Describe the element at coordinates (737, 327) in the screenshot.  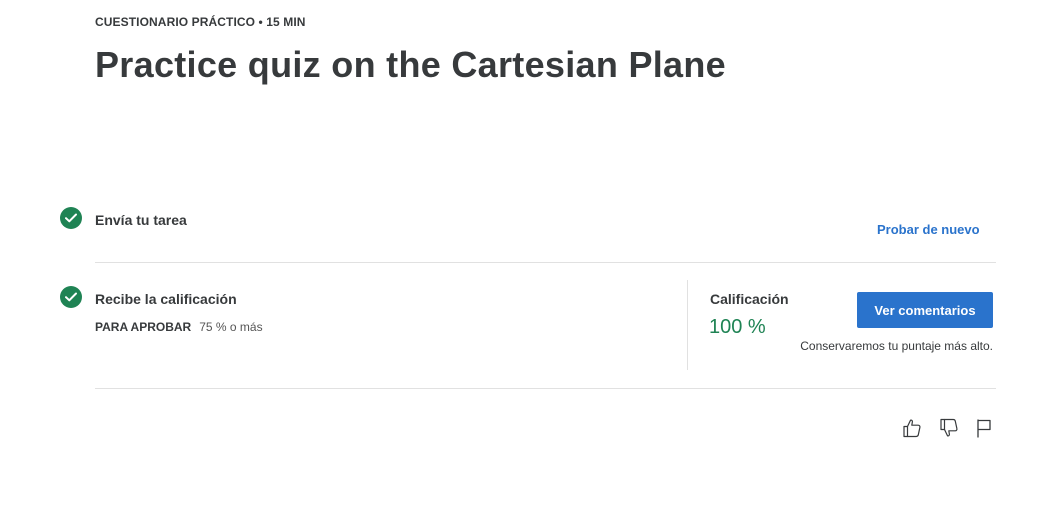
I see `grade-value: 100 %` at that location.